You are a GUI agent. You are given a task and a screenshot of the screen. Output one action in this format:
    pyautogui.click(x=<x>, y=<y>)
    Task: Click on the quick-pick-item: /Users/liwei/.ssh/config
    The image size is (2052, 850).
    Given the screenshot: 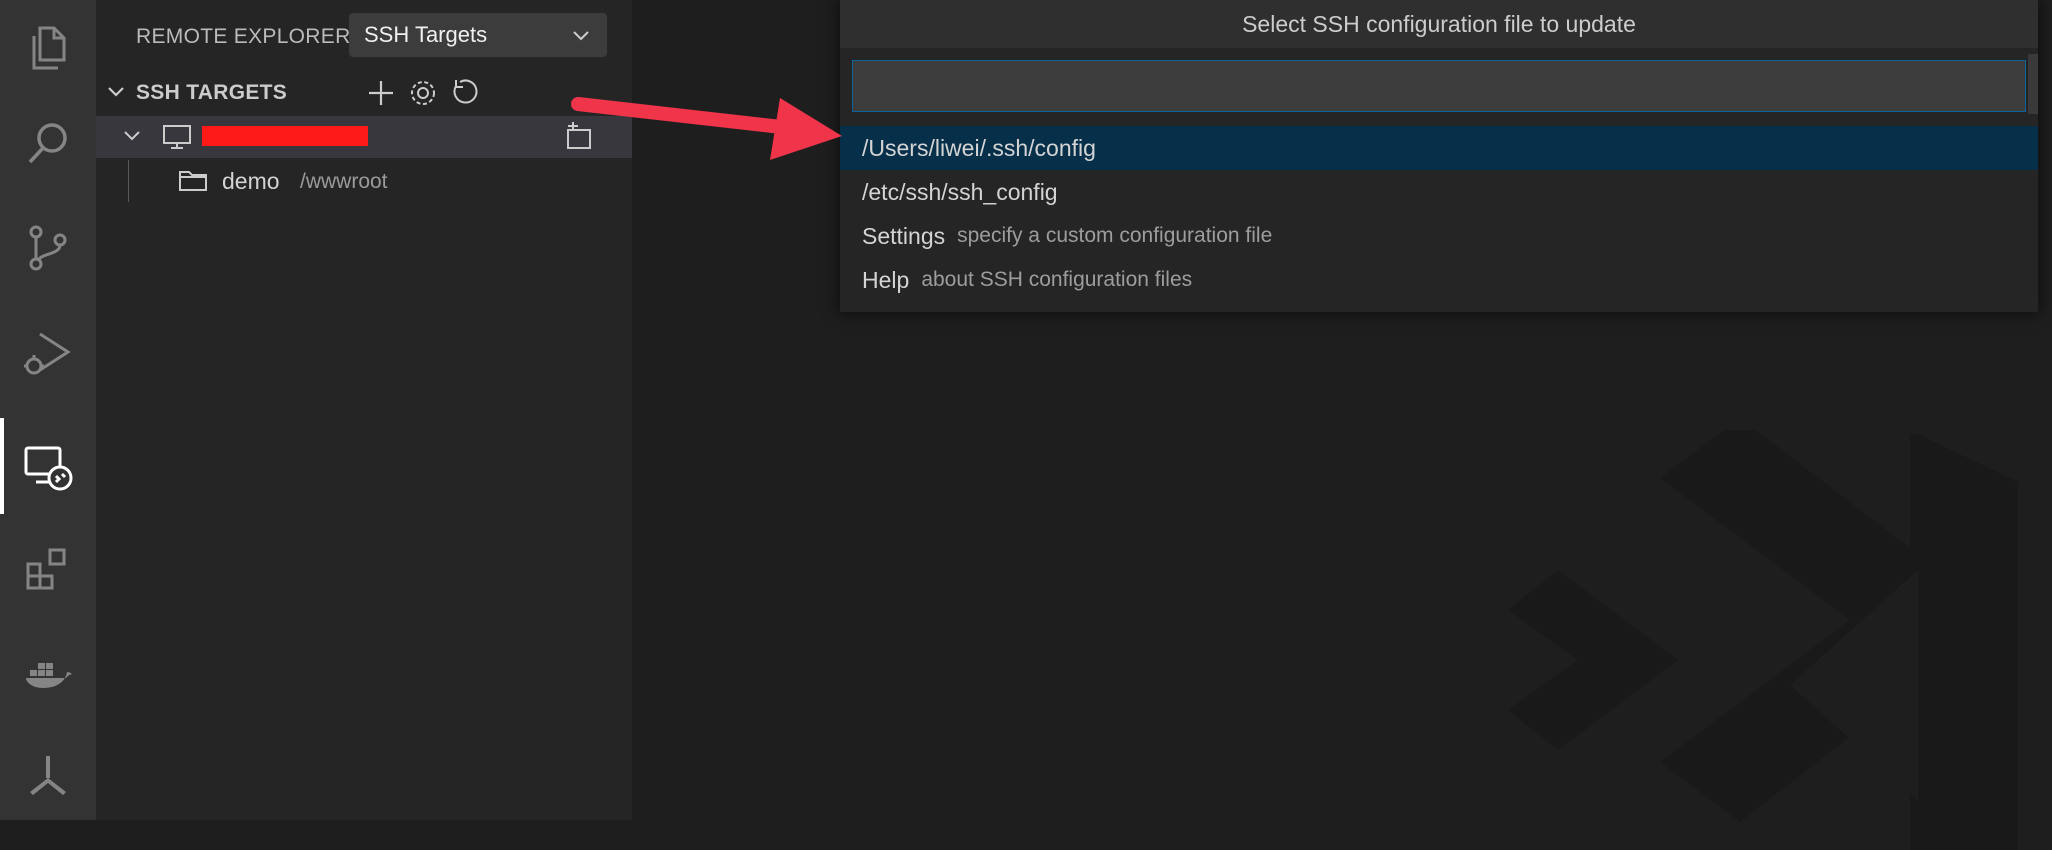 What is the action you would take?
    pyautogui.click(x=1439, y=148)
    